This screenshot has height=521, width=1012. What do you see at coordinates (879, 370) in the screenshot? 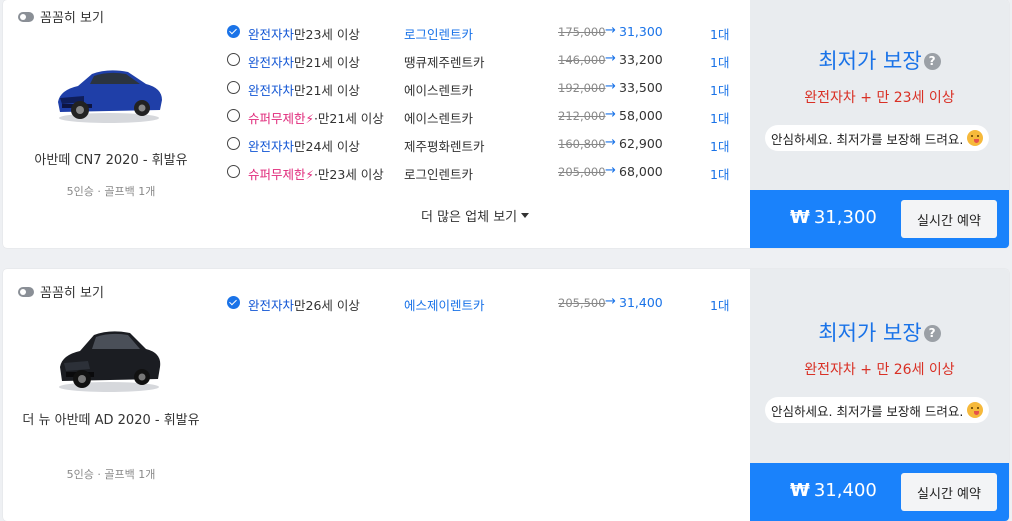
I see `best-price-condition: 완전자차 + 만 26세 이상` at bounding box center [879, 370].